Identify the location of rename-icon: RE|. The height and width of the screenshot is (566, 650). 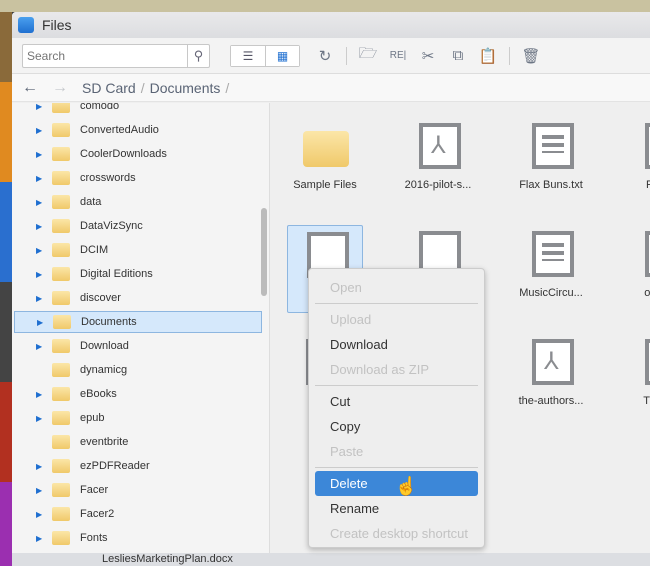
(398, 55).